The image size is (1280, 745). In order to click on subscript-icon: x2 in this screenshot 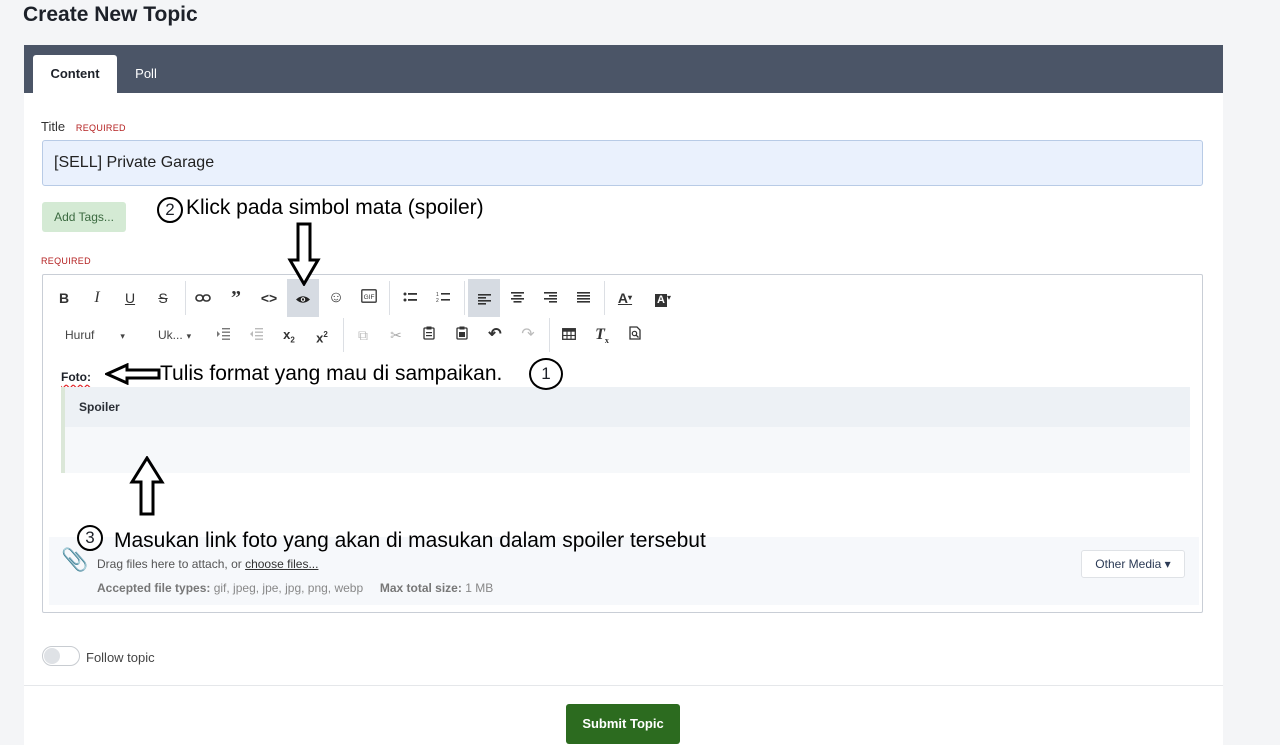, I will do `click(289, 335)`.